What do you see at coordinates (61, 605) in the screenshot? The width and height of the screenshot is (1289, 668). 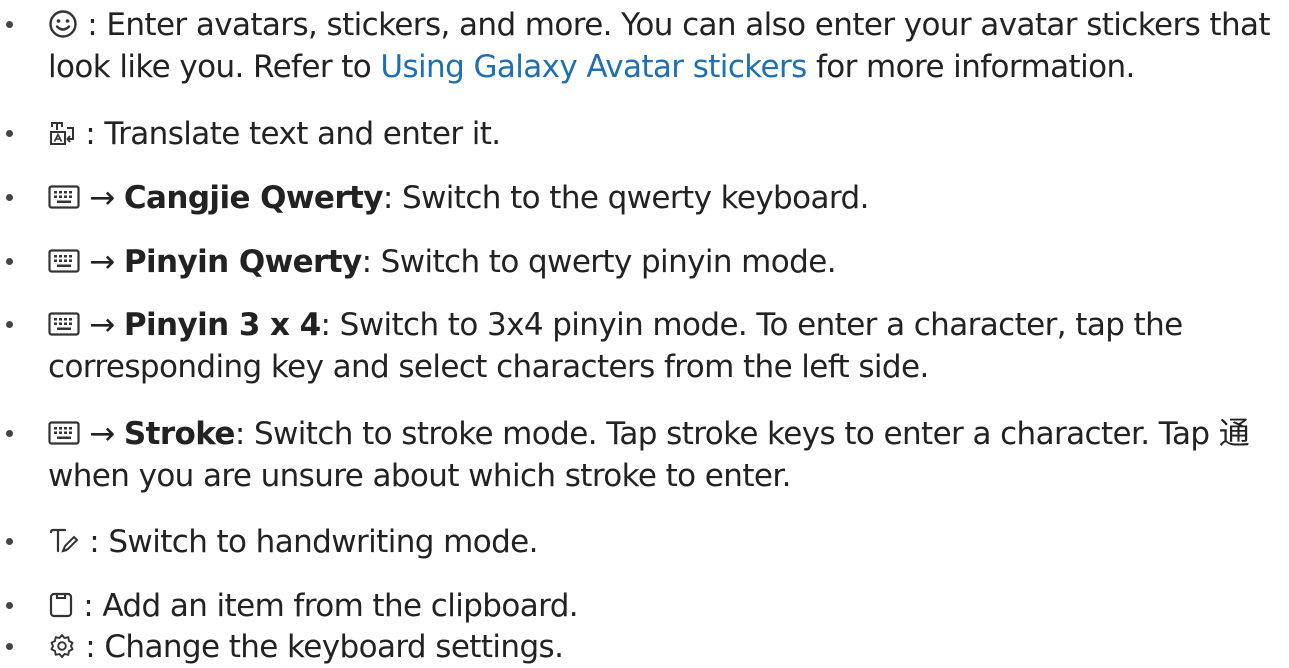 I see `clipboard-icon` at bounding box center [61, 605].